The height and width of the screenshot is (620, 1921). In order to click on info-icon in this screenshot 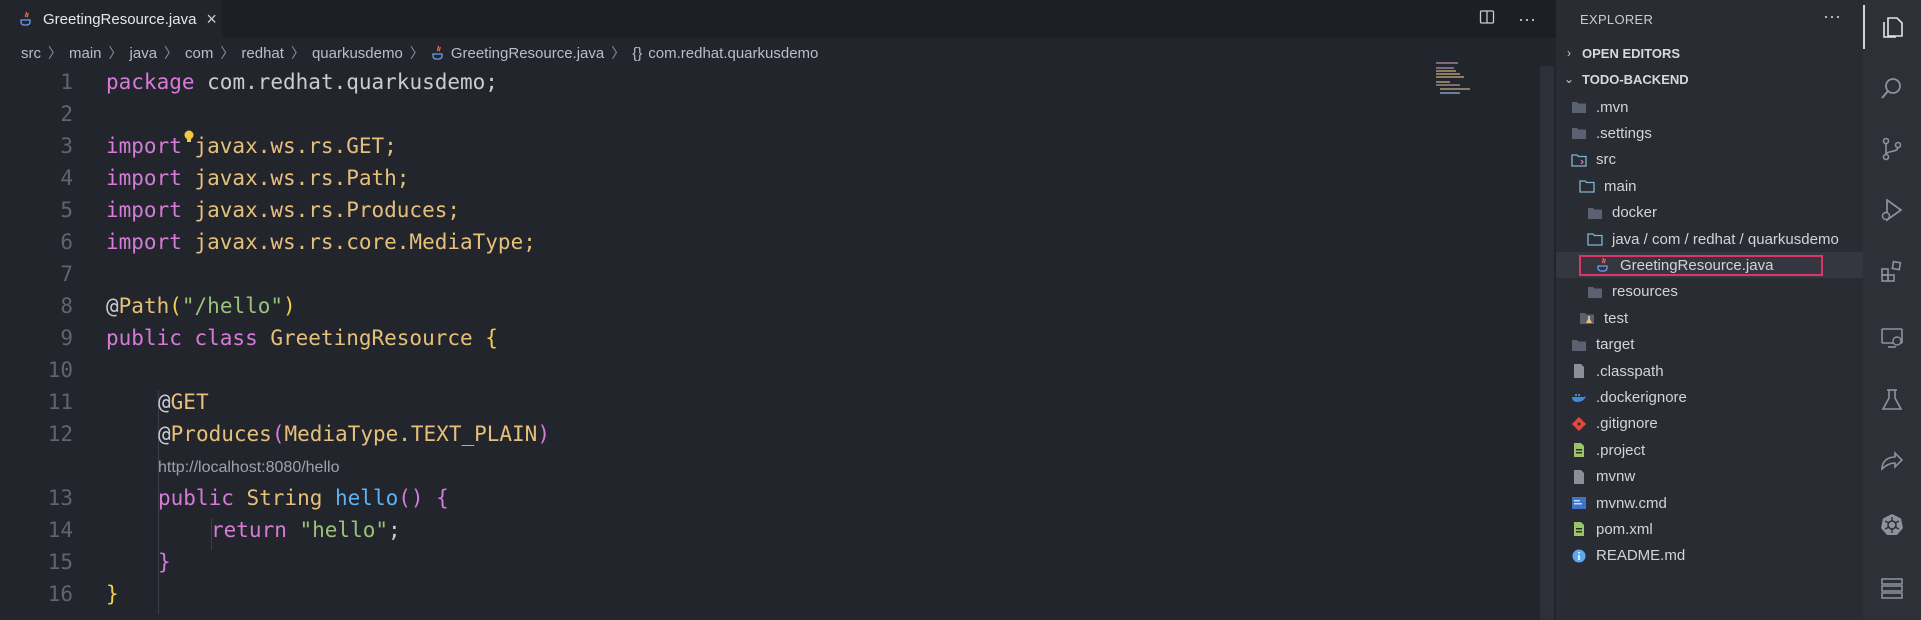, I will do `click(1579, 556)`.